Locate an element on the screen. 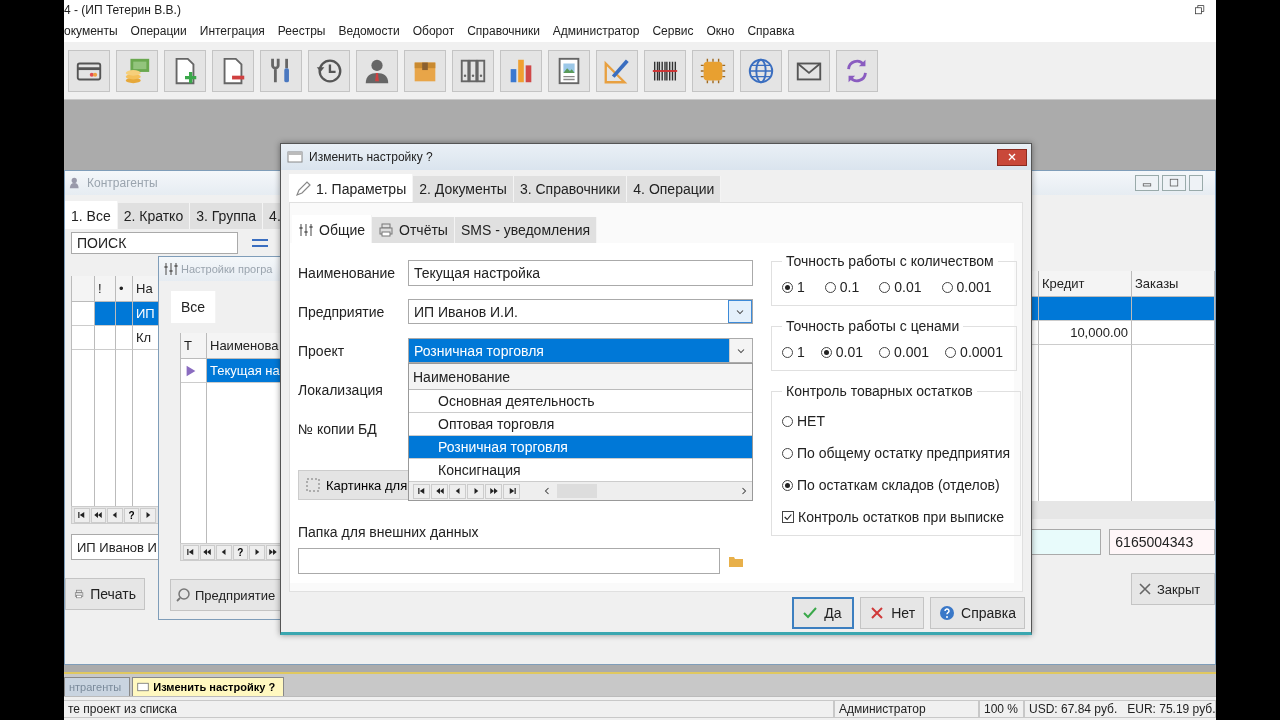  status-user: Администратор is located at coordinates (906, 708).